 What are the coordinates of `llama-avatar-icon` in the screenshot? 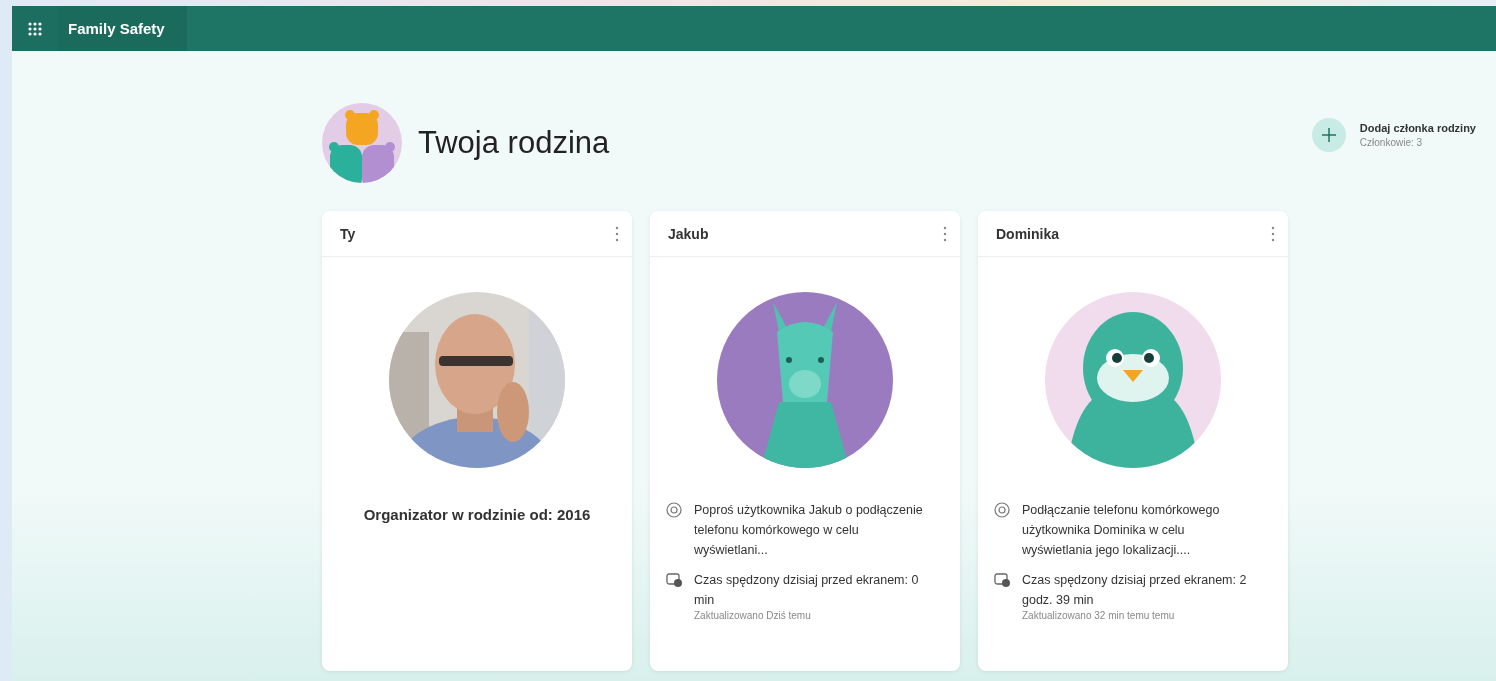 It's located at (805, 380).